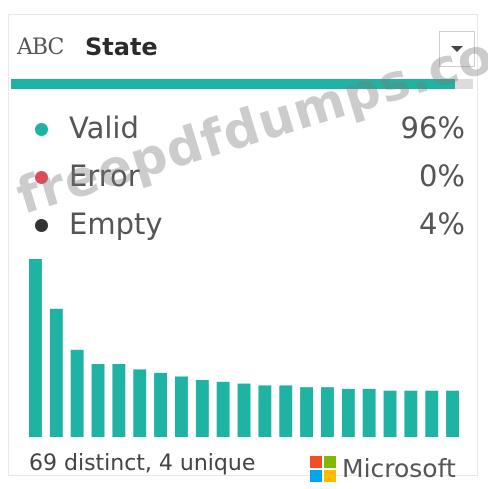 This screenshot has height=489, width=488. I want to click on stat-label: Error, so click(104, 176).